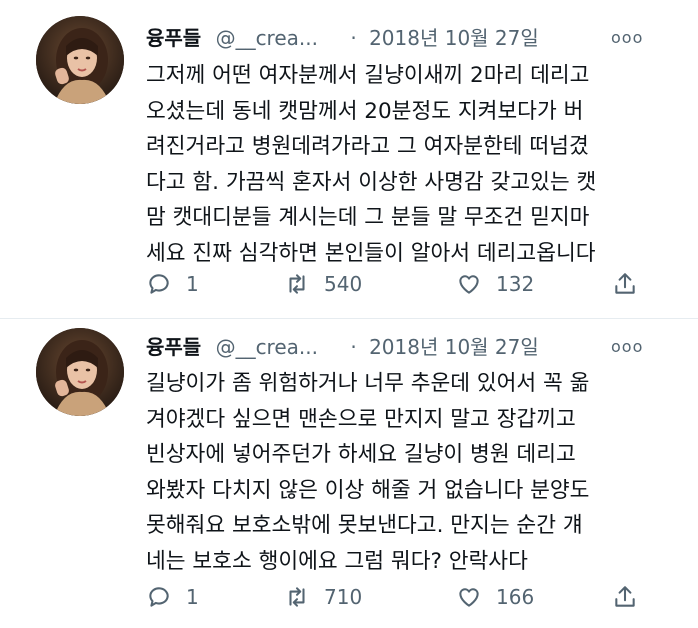  Describe the element at coordinates (343, 284) in the screenshot. I see `retweet-count: 540` at that location.